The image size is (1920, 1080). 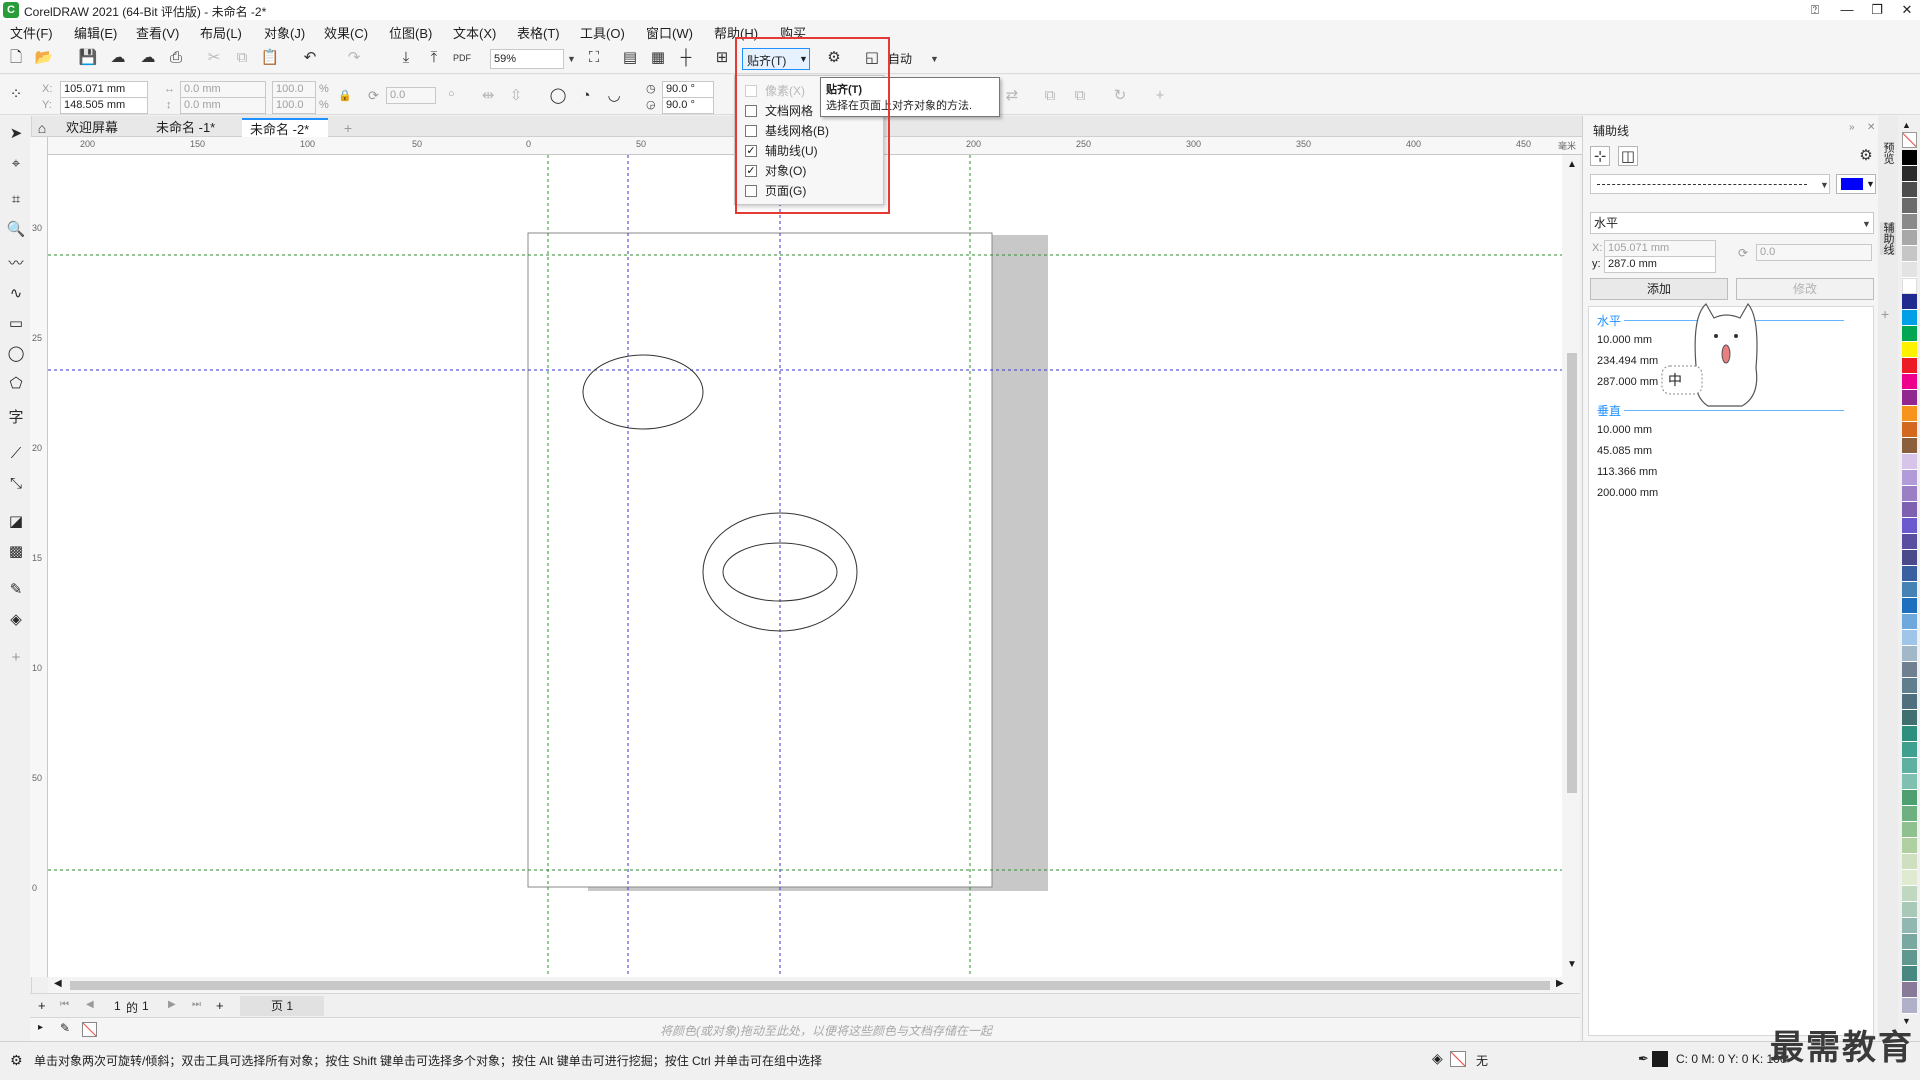 I want to click on to-front-icon: ⧉, so click(x=1050, y=96).